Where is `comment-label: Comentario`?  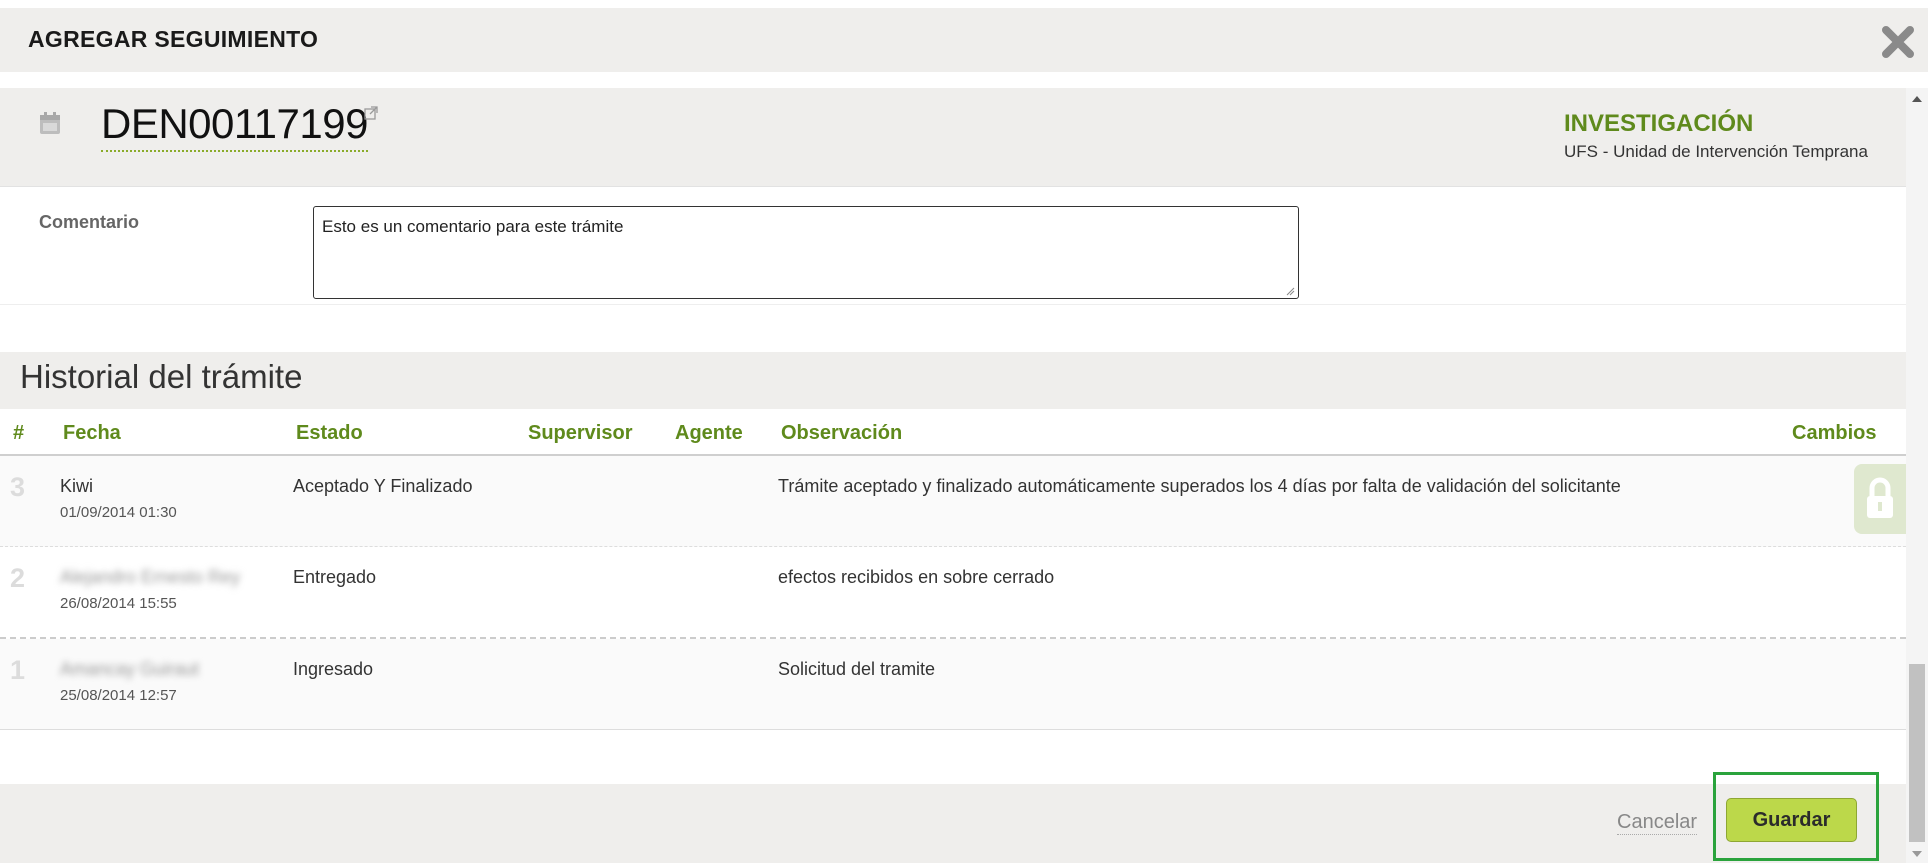 comment-label: Comentario is located at coordinates (89, 222).